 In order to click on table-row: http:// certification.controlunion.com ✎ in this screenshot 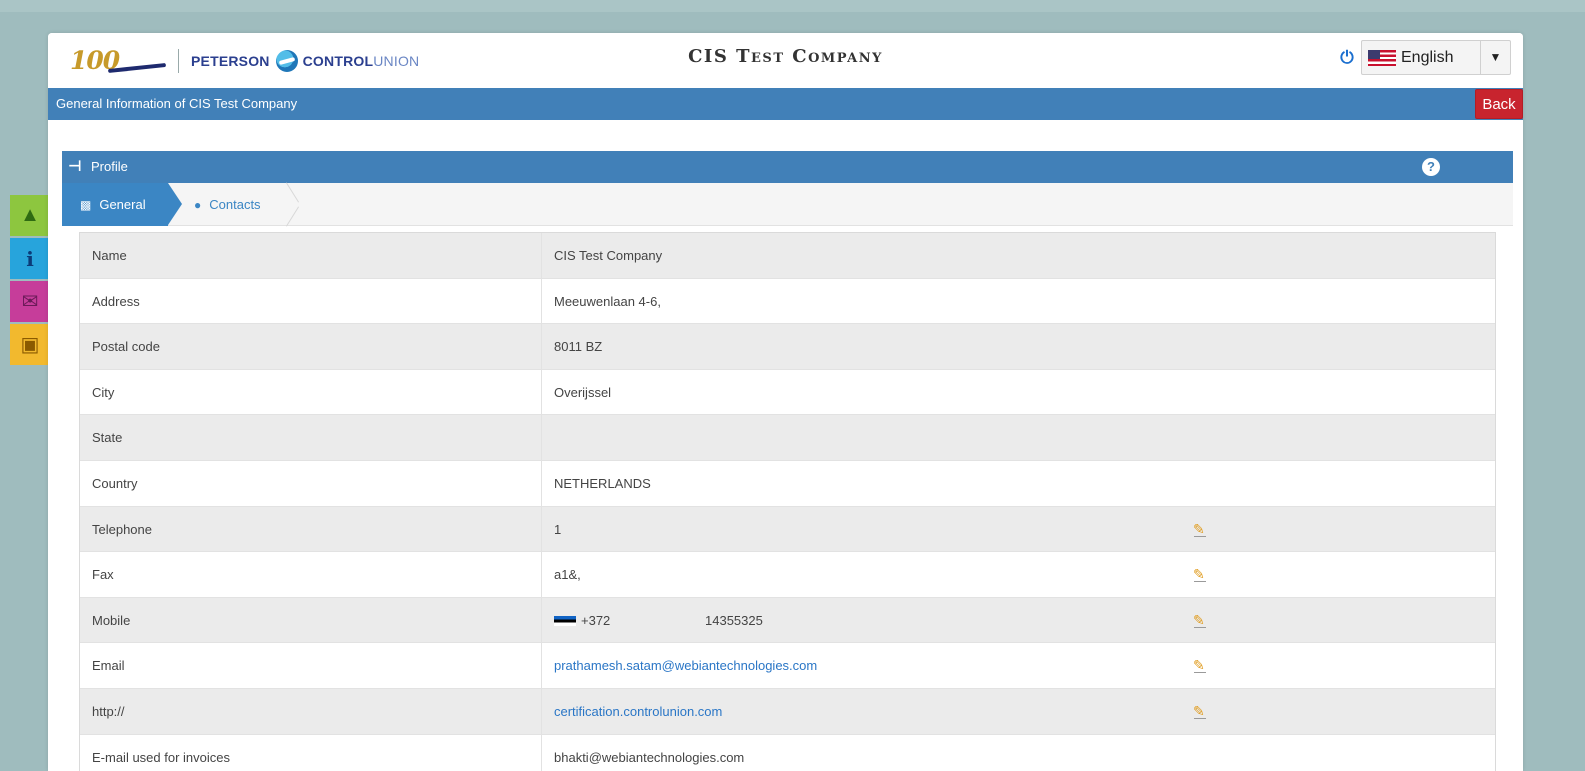, I will do `click(787, 711)`.